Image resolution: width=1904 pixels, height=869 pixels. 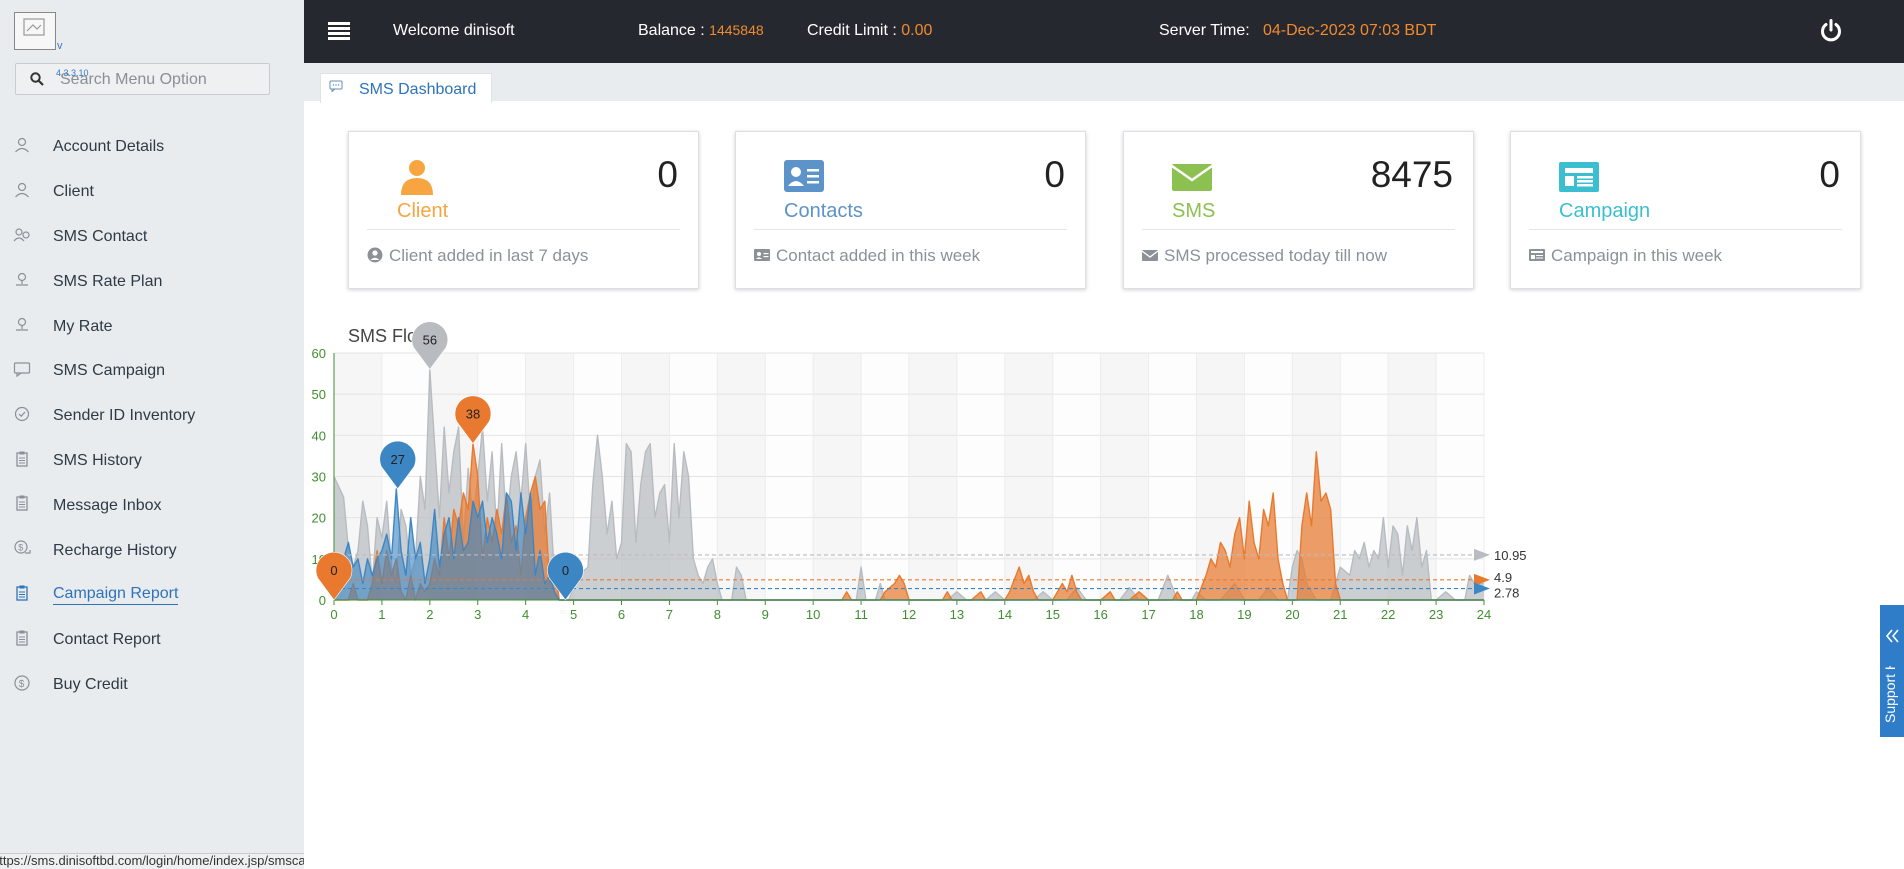 I want to click on sidebar-item-label: SMS Contact, so click(x=100, y=236).